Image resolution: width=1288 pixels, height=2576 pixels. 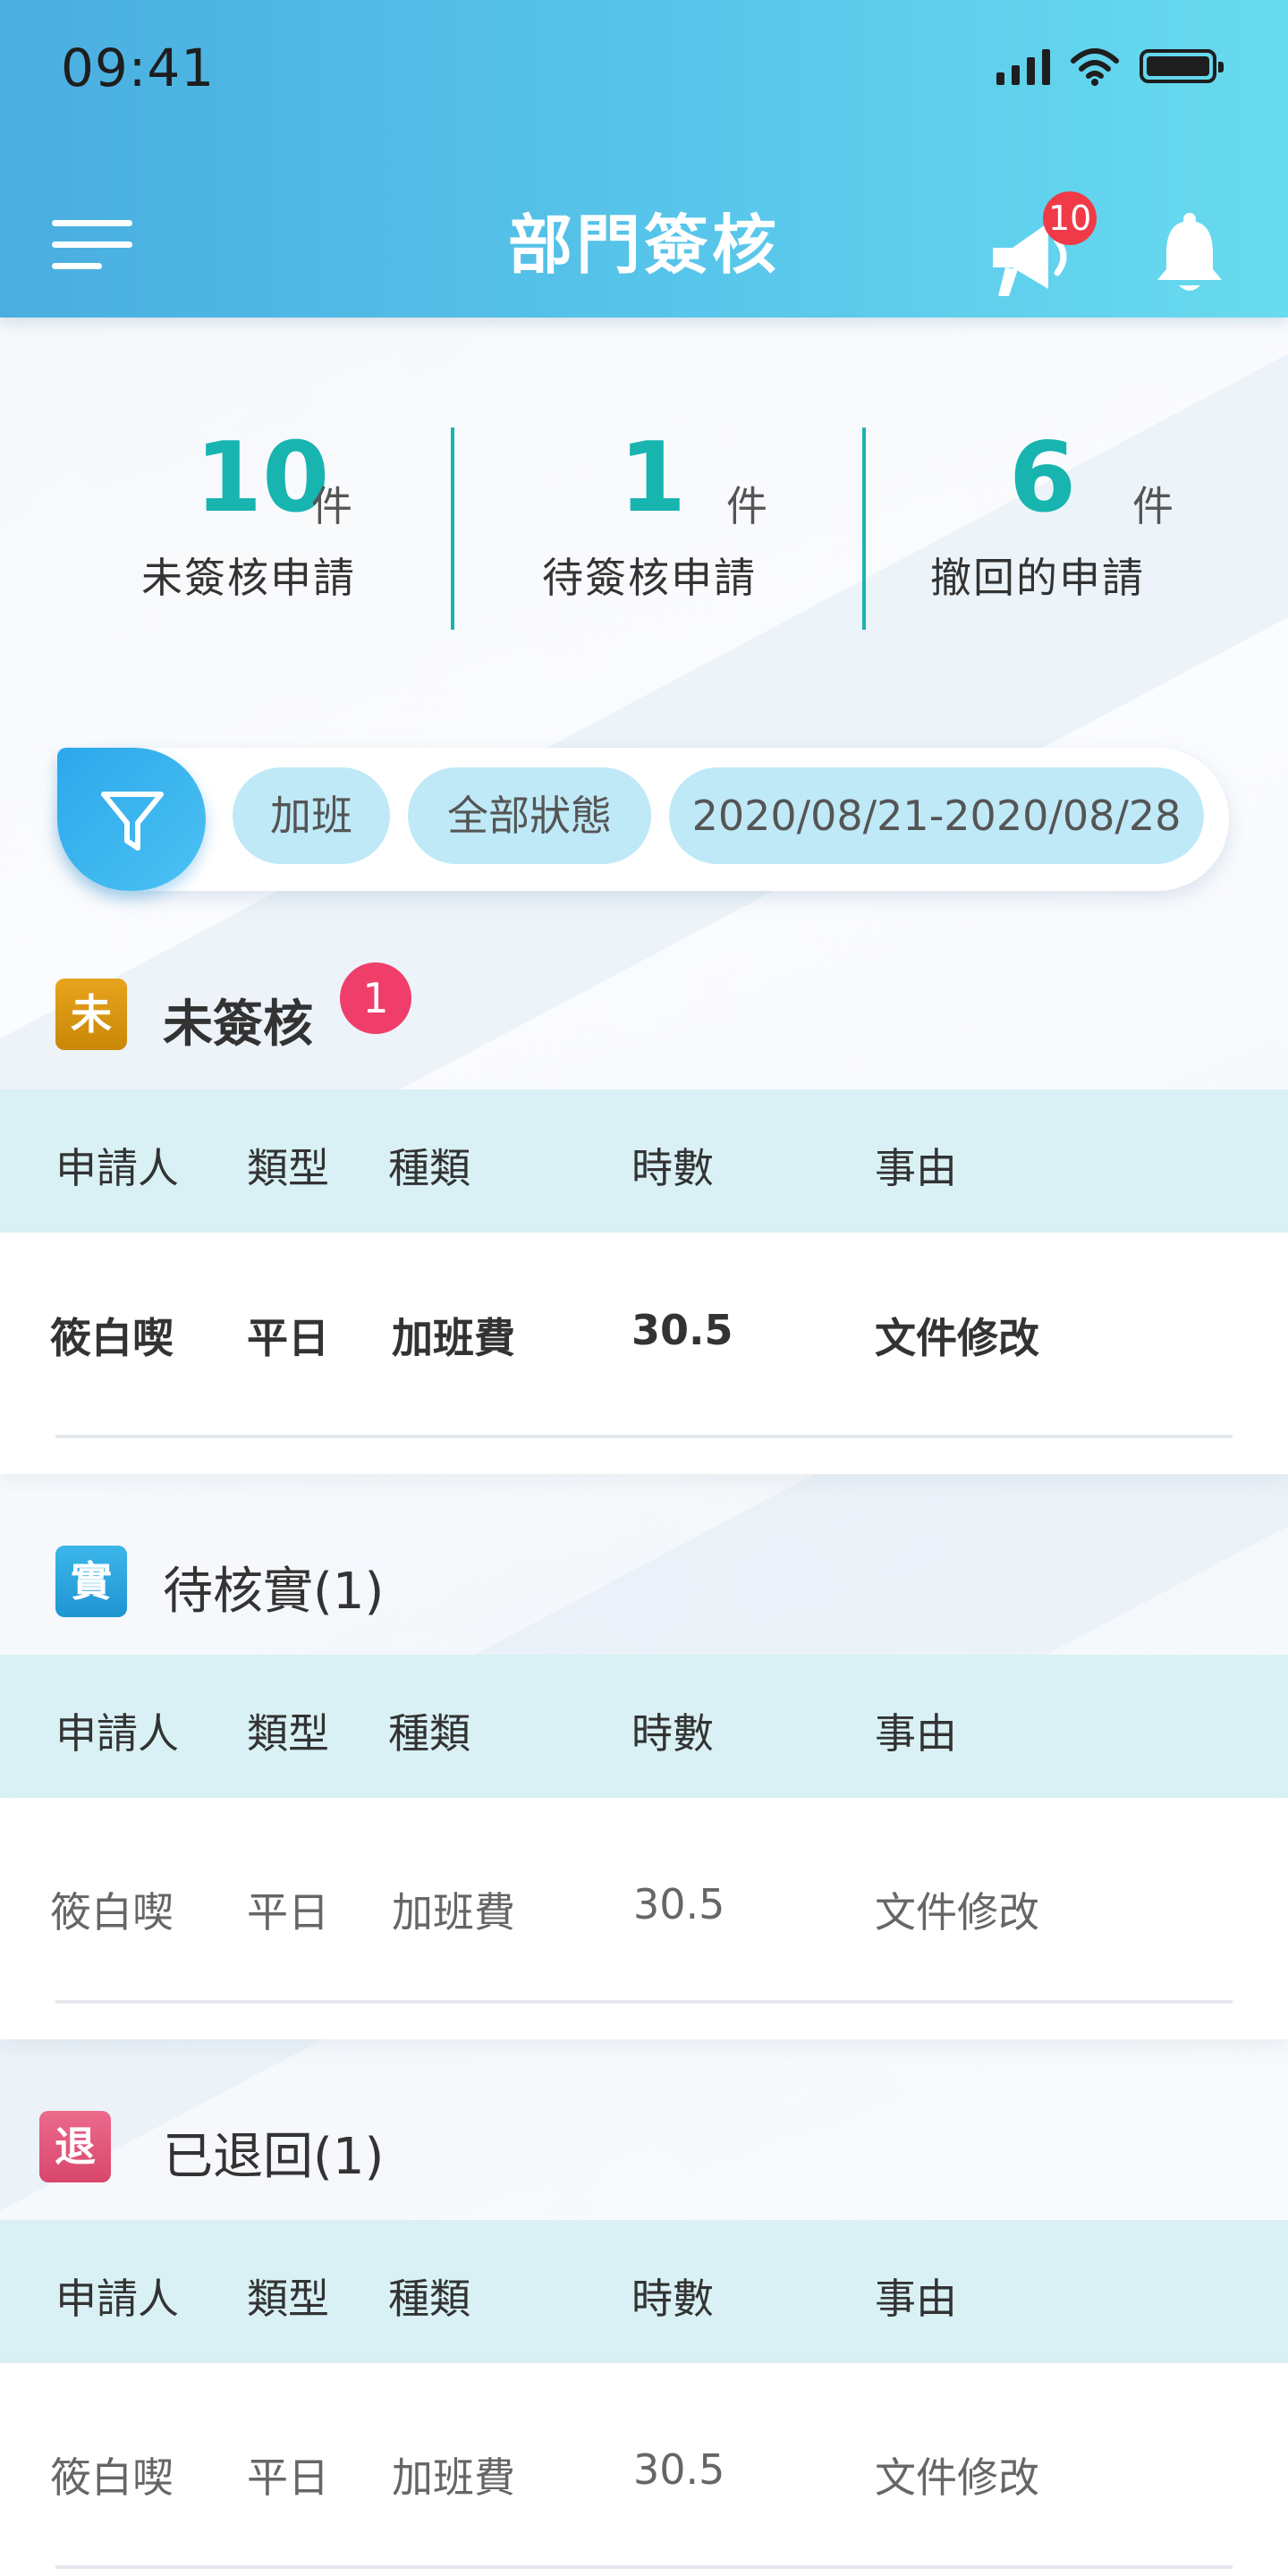 What do you see at coordinates (262, 478) in the screenshot?
I see `stat-number: 10` at bounding box center [262, 478].